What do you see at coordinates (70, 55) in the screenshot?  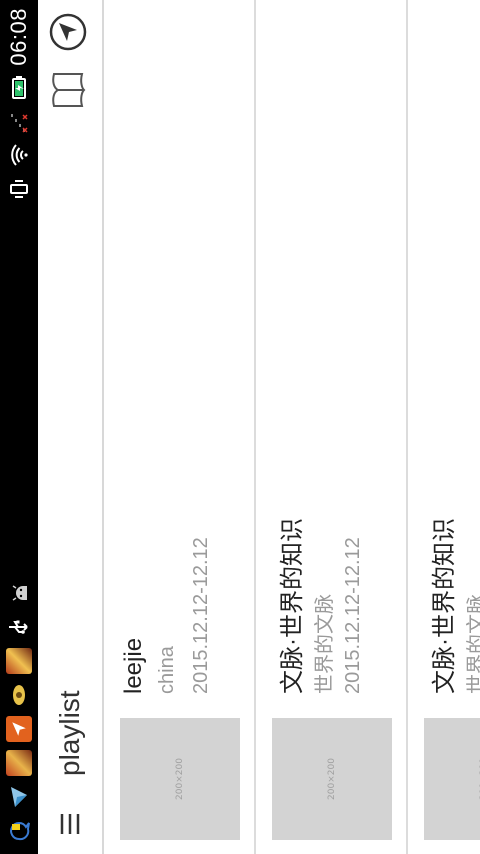 I see `action-bar-actions` at bounding box center [70, 55].